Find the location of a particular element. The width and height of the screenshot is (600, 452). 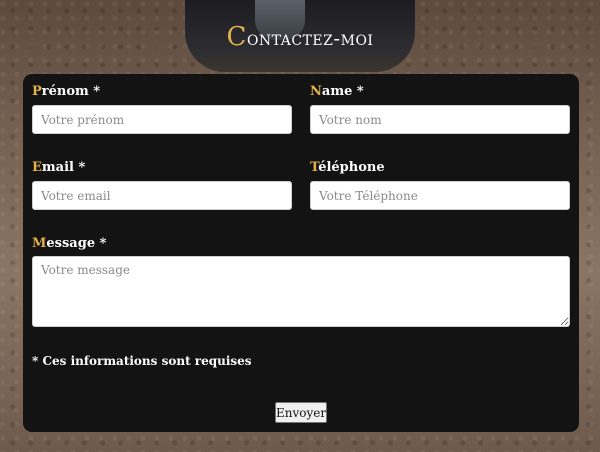

telephone-label: Téléphone is located at coordinates (347, 167).